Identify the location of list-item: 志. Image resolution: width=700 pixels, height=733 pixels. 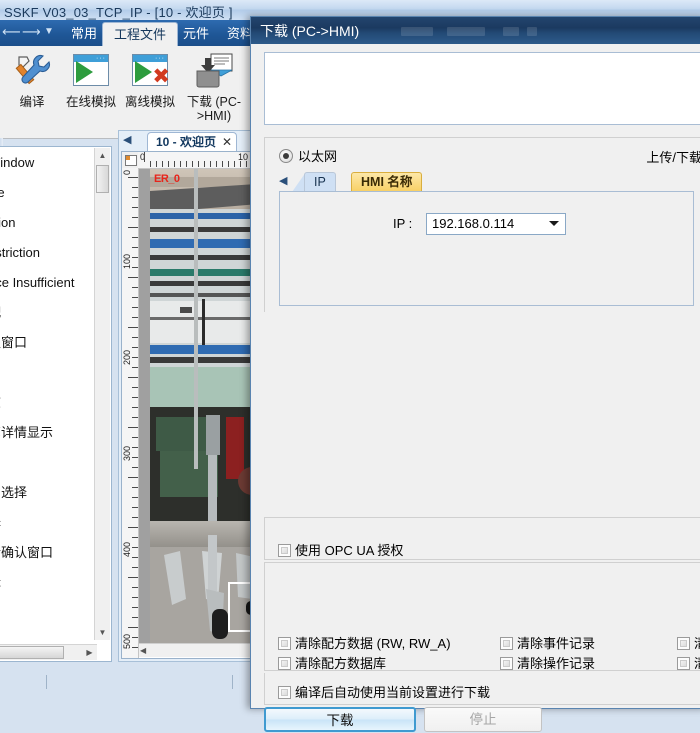
(41, 403).